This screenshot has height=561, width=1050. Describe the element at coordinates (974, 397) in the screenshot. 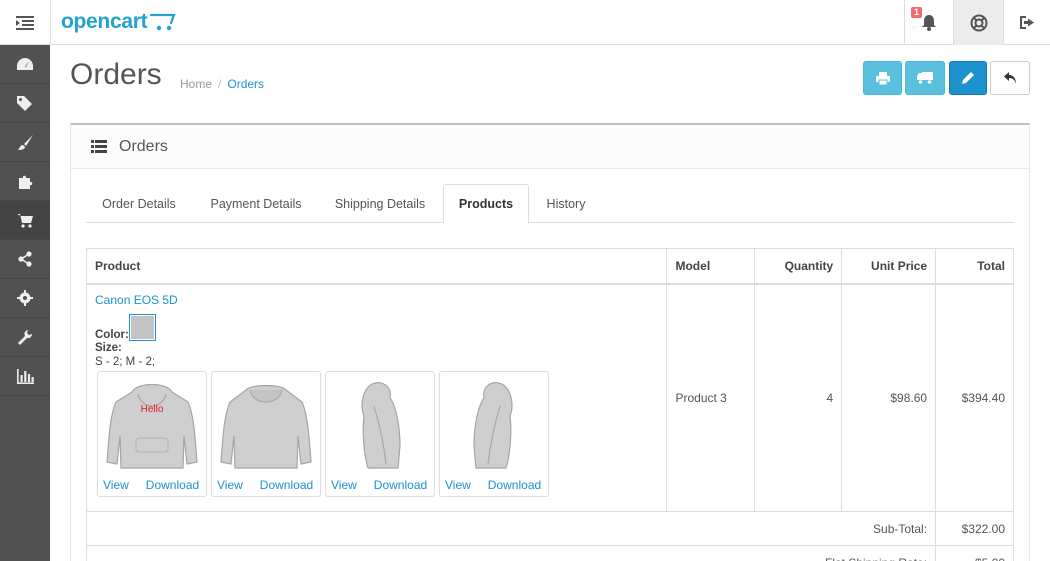

I see `total-cell: $394.40` at that location.